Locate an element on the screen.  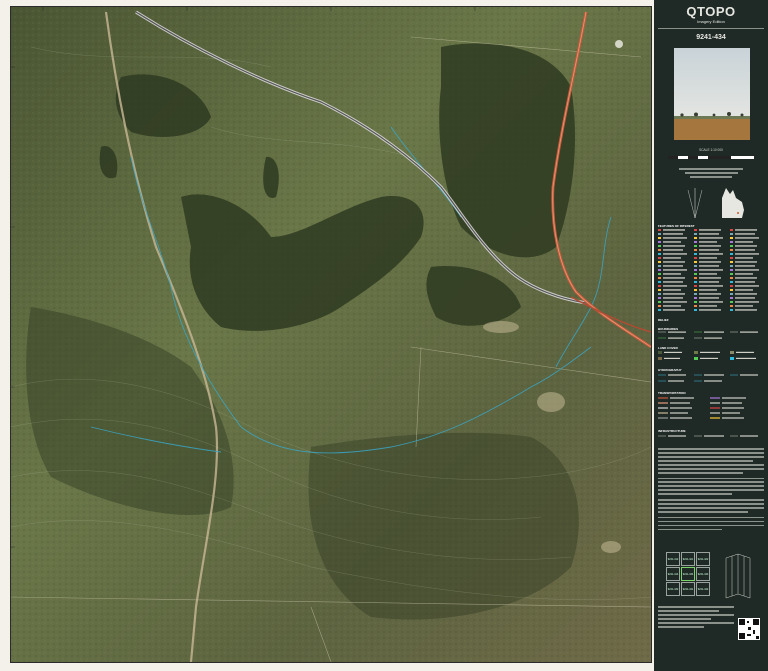
product-title: QTOPO is located at coordinates (711, 11).